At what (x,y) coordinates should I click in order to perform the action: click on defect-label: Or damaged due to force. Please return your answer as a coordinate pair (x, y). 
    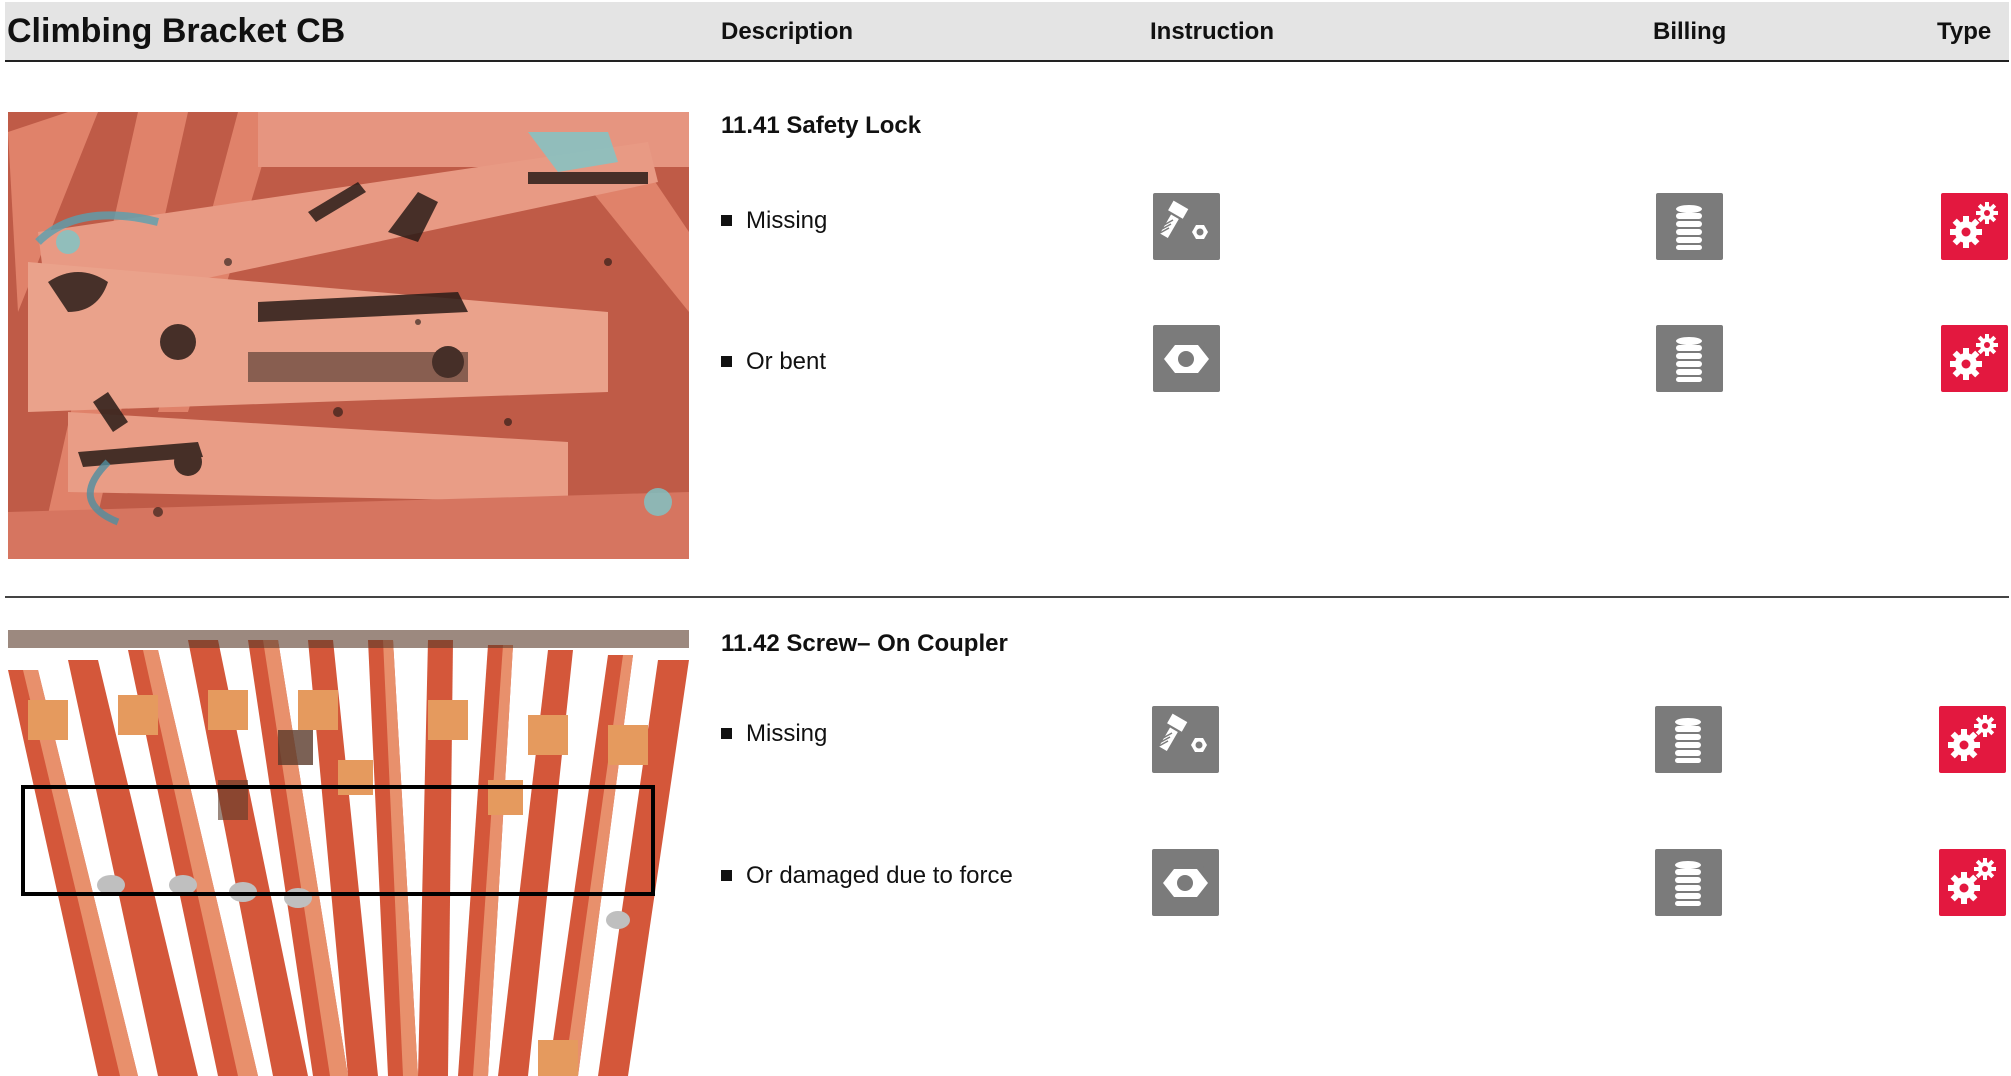
    Looking at the image, I should click on (879, 875).